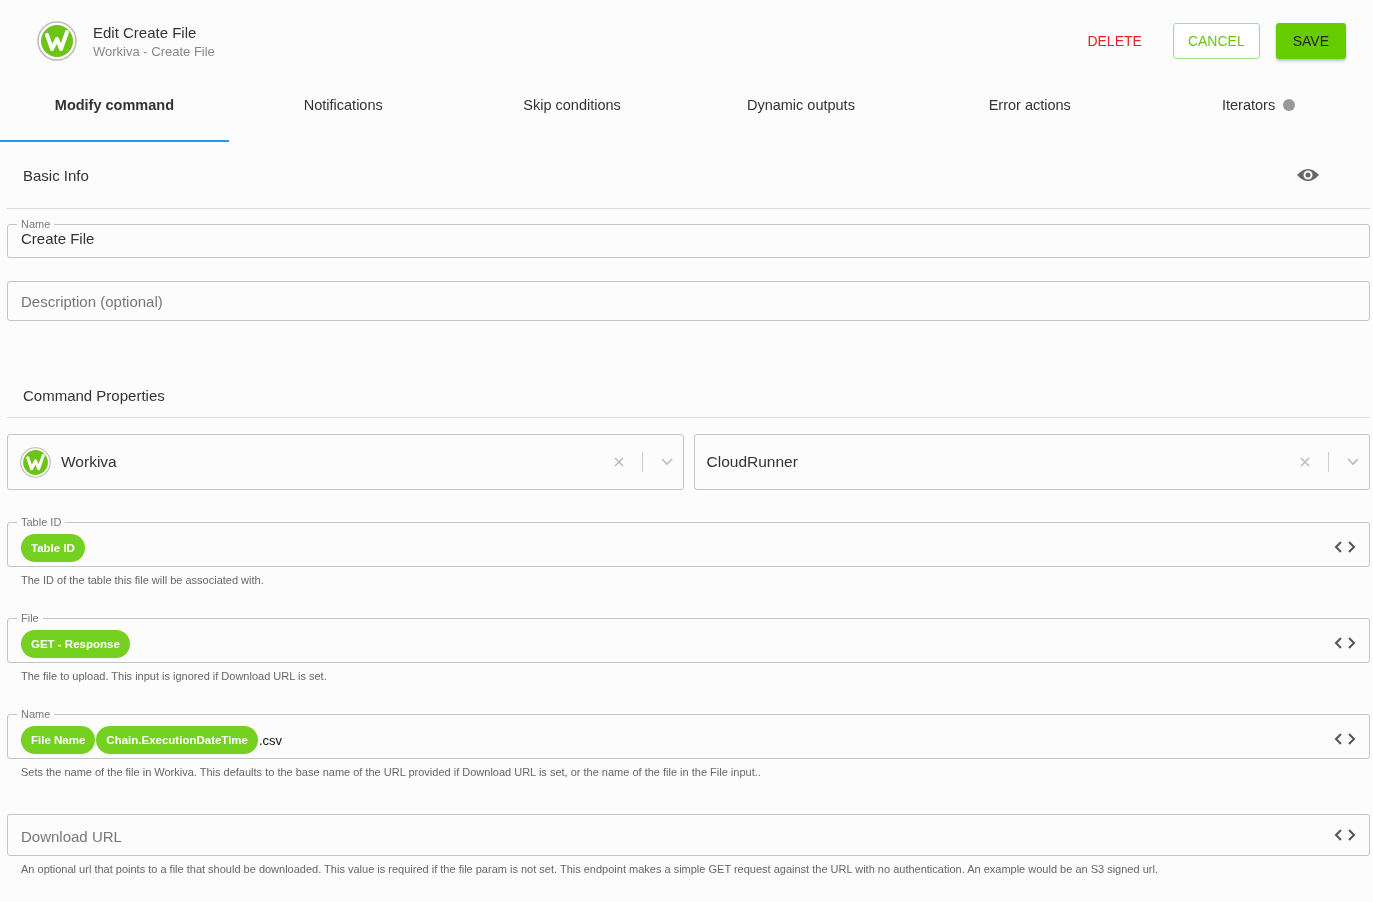 This screenshot has height=902, width=1373. I want to click on eye-icon, so click(1308, 175).